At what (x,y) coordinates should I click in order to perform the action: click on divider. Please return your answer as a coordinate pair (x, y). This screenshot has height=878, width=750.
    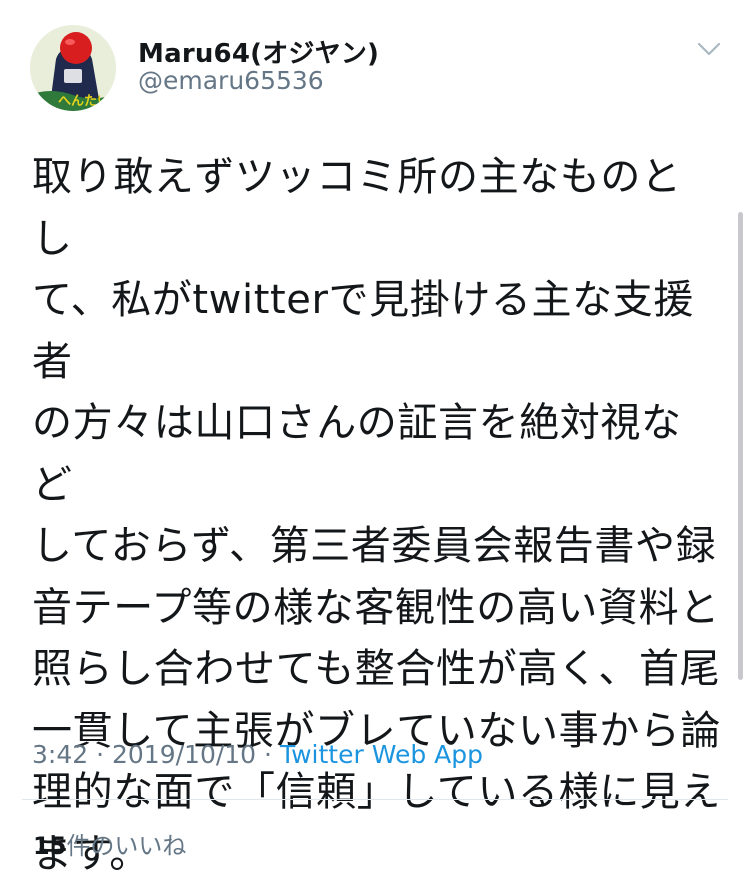
    Looking at the image, I should click on (375, 799).